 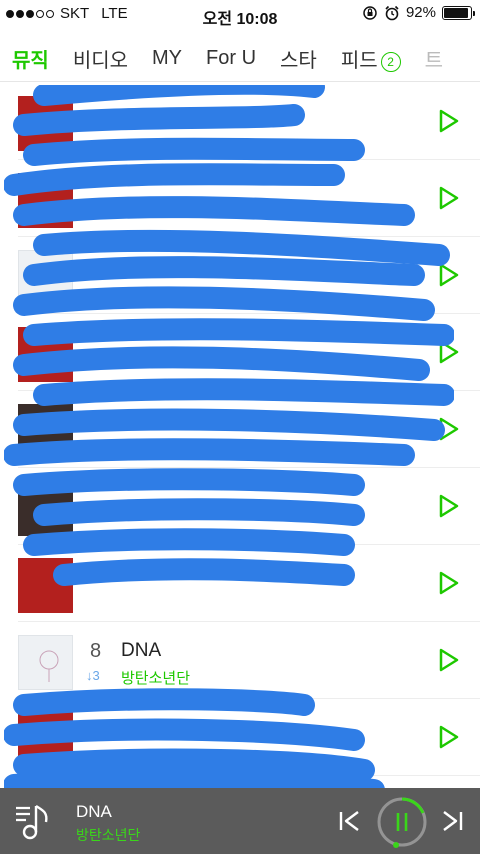 I want to click on battery-fill, so click(x=456, y=12).